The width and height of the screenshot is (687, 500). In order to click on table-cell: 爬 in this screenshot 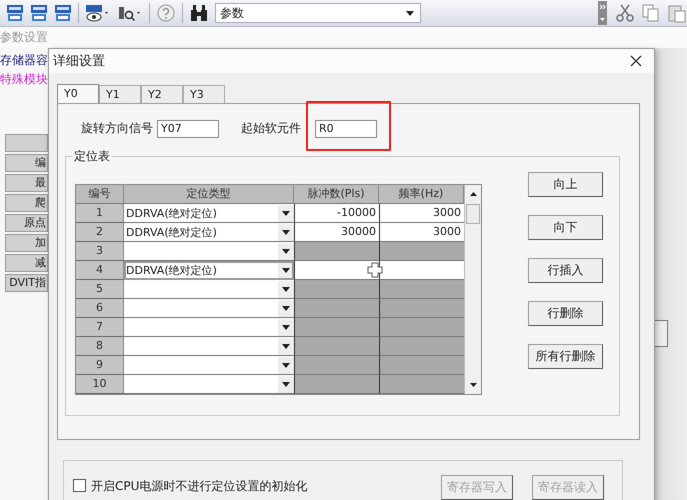, I will do `click(26, 203)`.